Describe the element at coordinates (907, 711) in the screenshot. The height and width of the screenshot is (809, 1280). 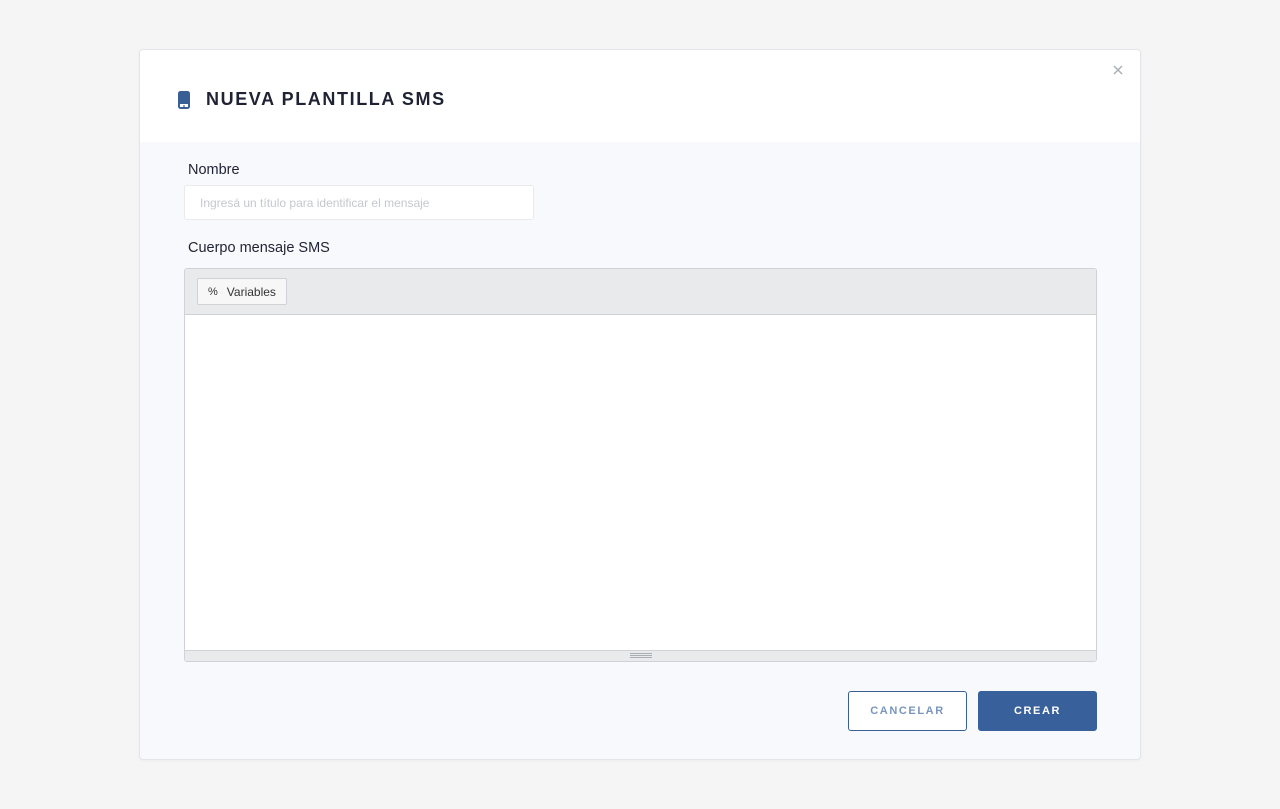
I see `cancel-button: CANCELAR` at that location.